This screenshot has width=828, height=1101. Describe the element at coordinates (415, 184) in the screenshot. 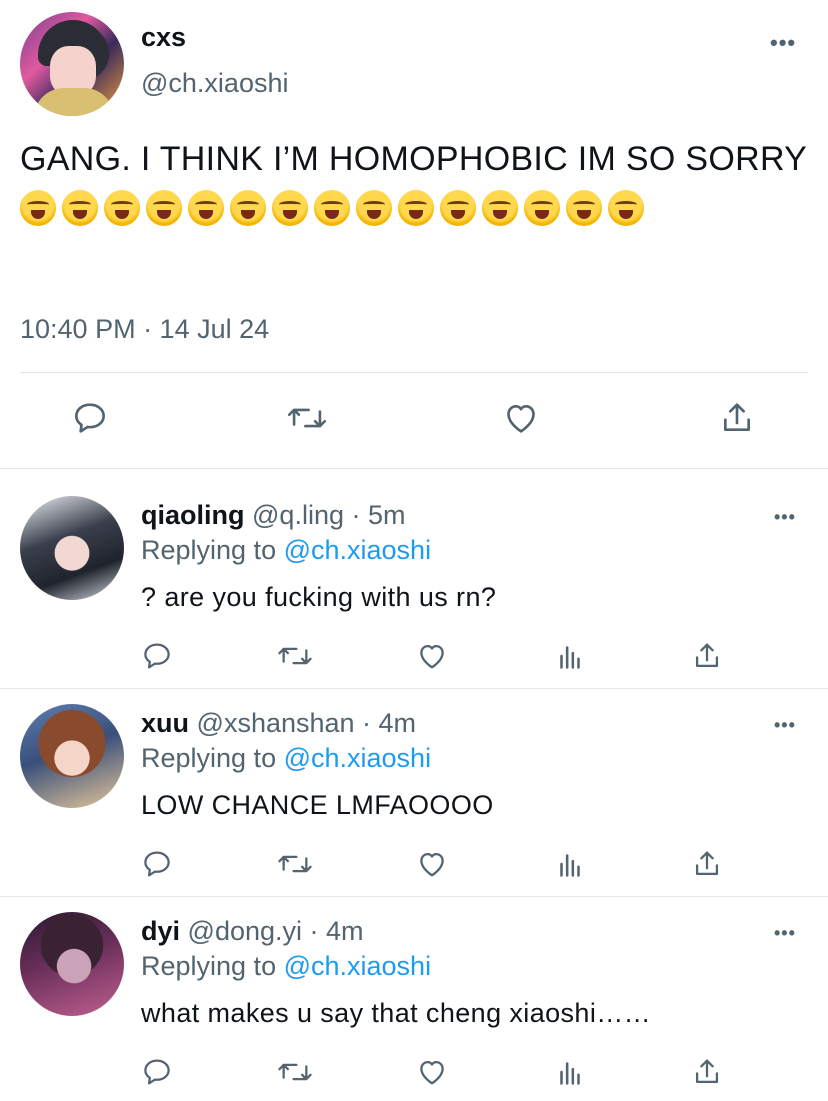

I see `tweet-text: GANG. I THINK I’M HOMOPHOBIC IM SO SORRY` at that location.